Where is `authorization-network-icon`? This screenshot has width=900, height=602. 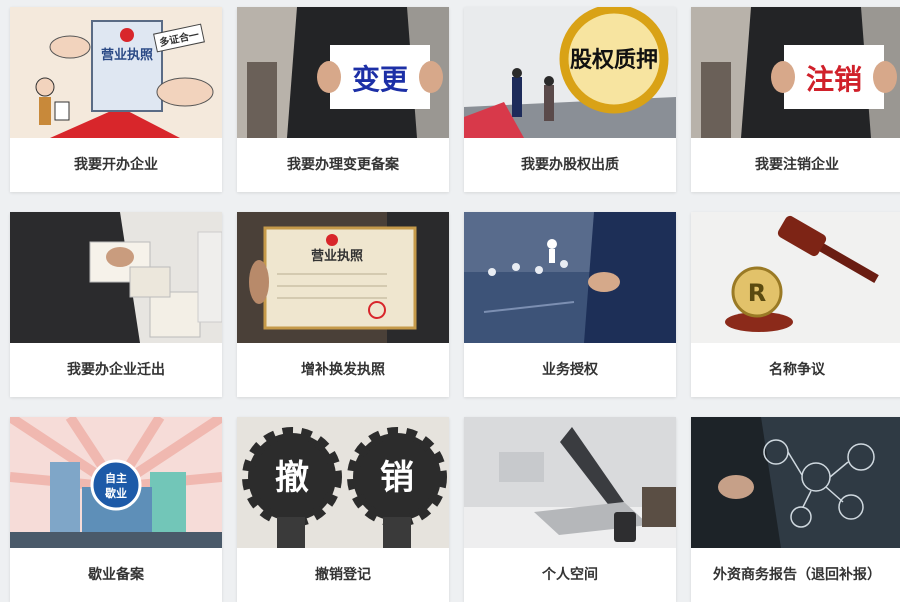
authorization-network-icon is located at coordinates (570, 277).